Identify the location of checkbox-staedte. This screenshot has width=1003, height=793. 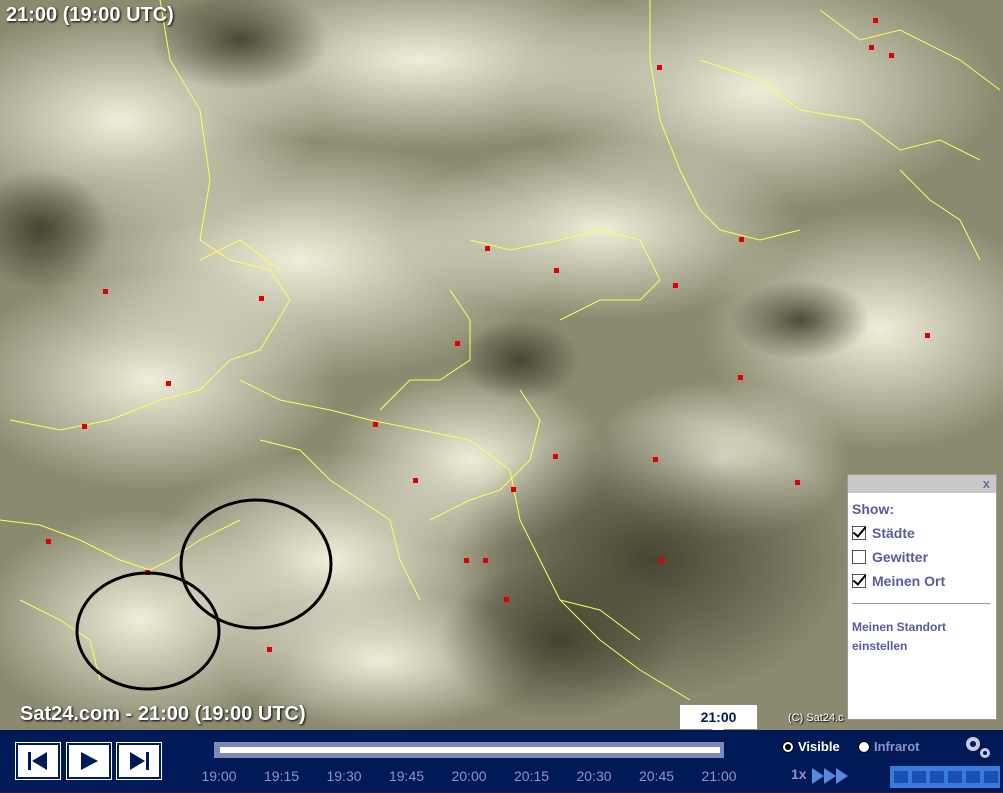
(859, 533).